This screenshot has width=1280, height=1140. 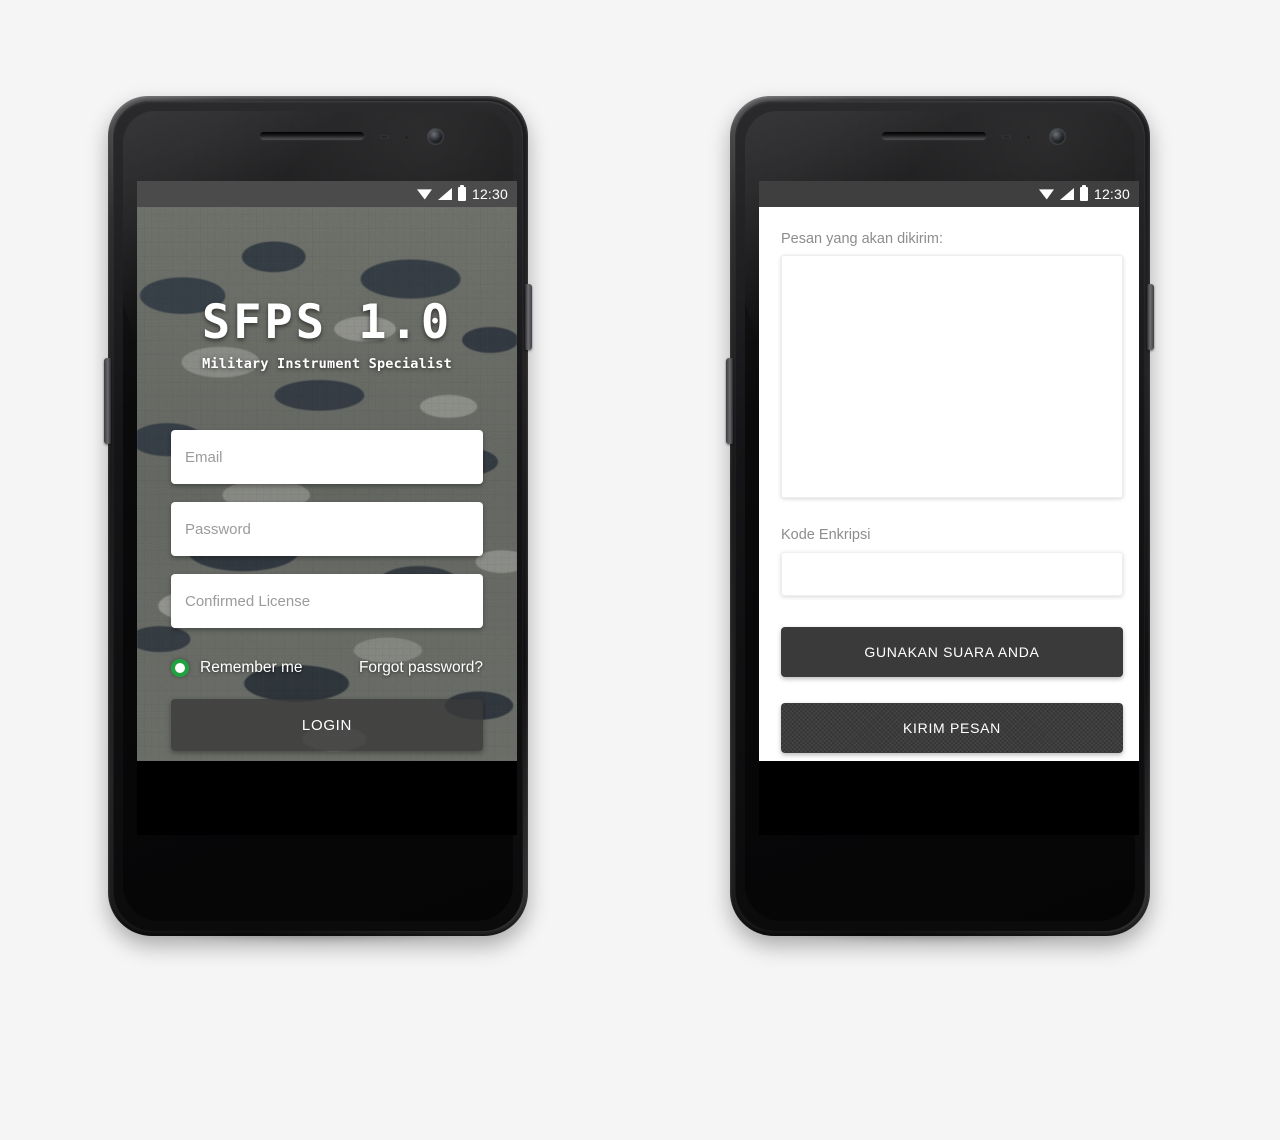 What do you see at coordinates (952, 574) in the screenshot?
I see `encryption-code-input` at bounding box center [952, 574].